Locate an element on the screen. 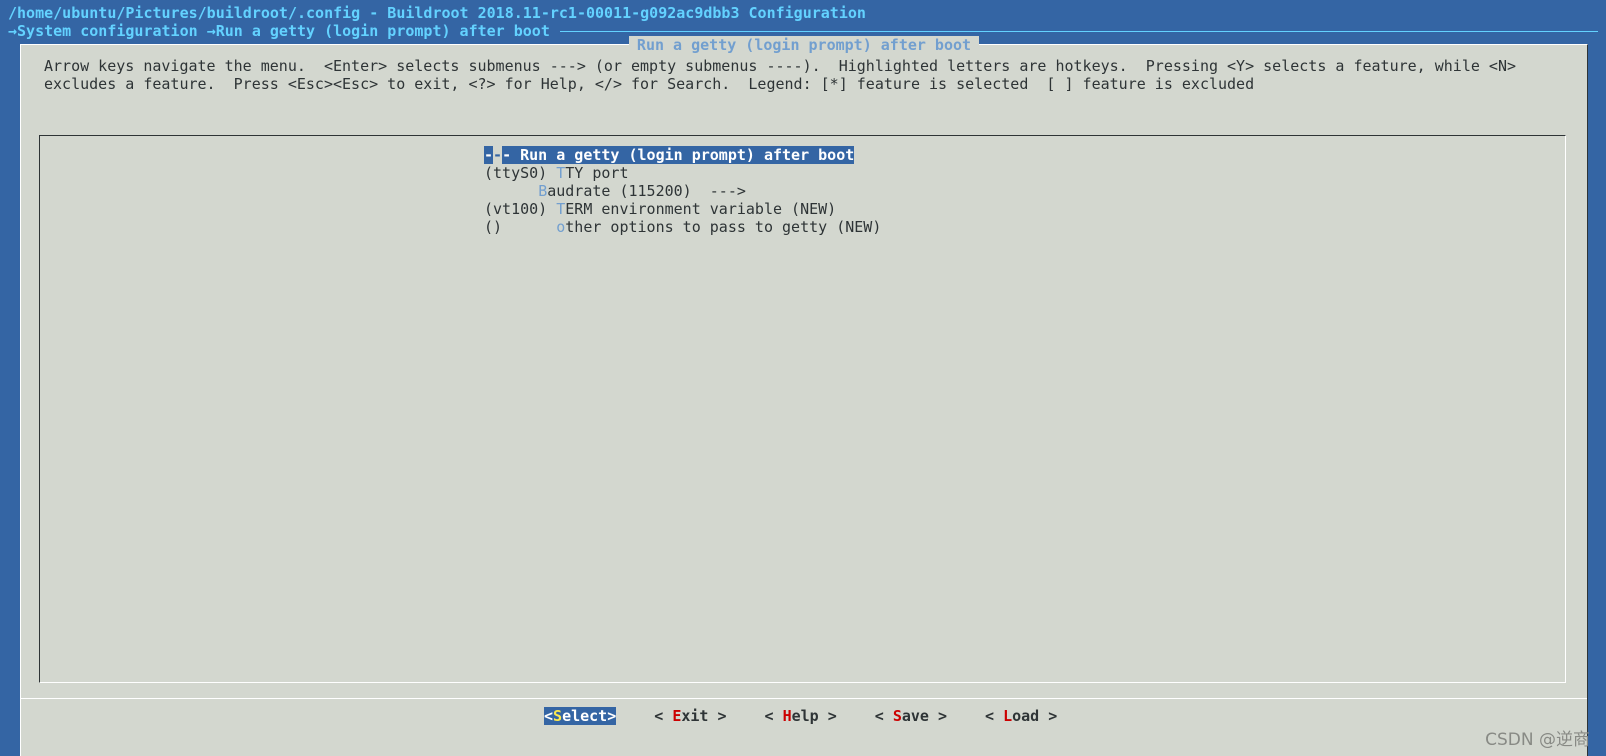 This screenshot has width=1606, height=756. hotkey: B is located at coordinates (543, 191).